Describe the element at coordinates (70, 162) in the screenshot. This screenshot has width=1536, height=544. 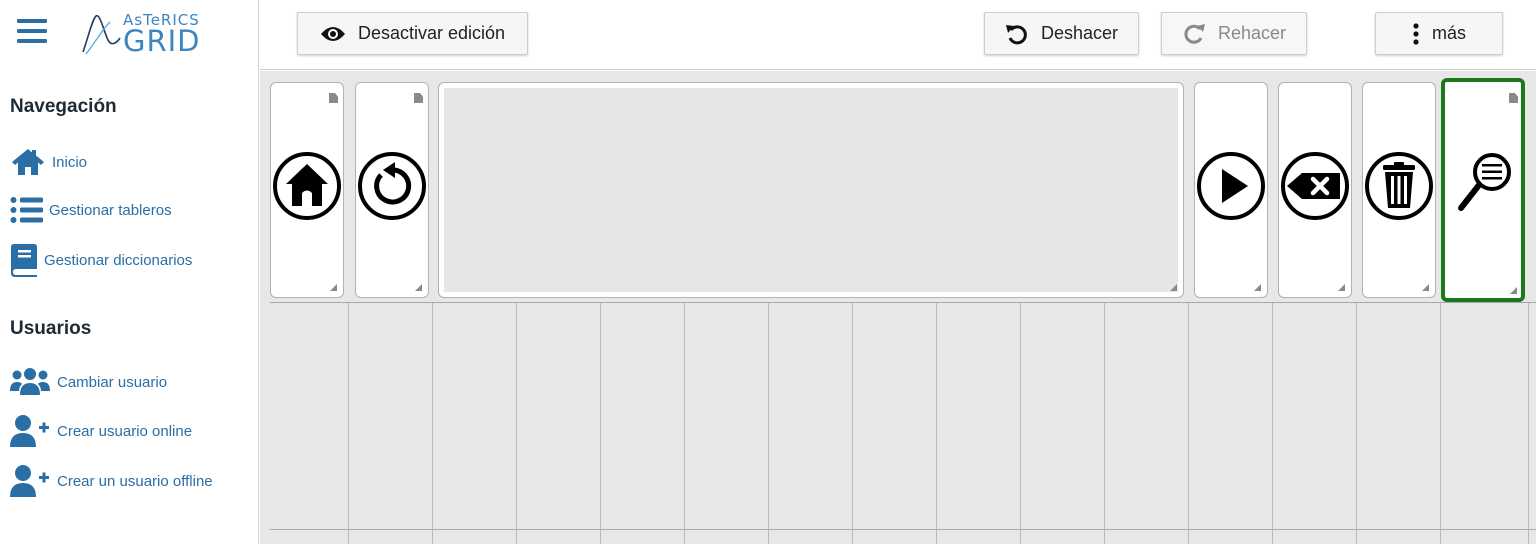
I see `sidebar-item-label: Inicio` at that location.